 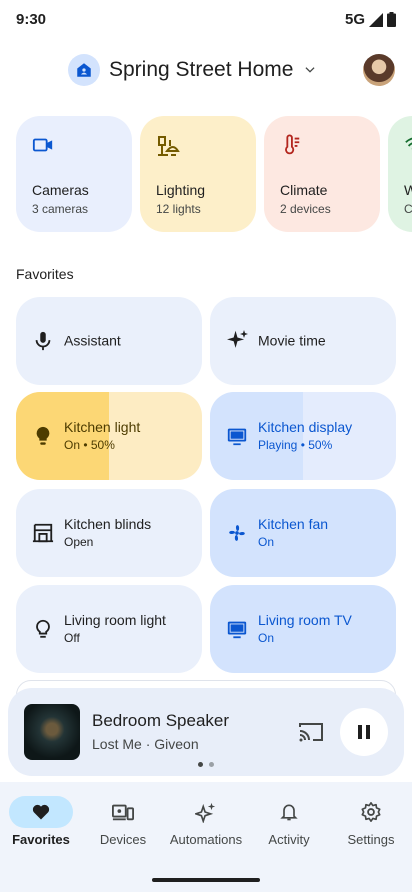 What do you see at coordinates (206, 812) in the screenshot?
I see `automations-icon` at bounding box center [206, 812].